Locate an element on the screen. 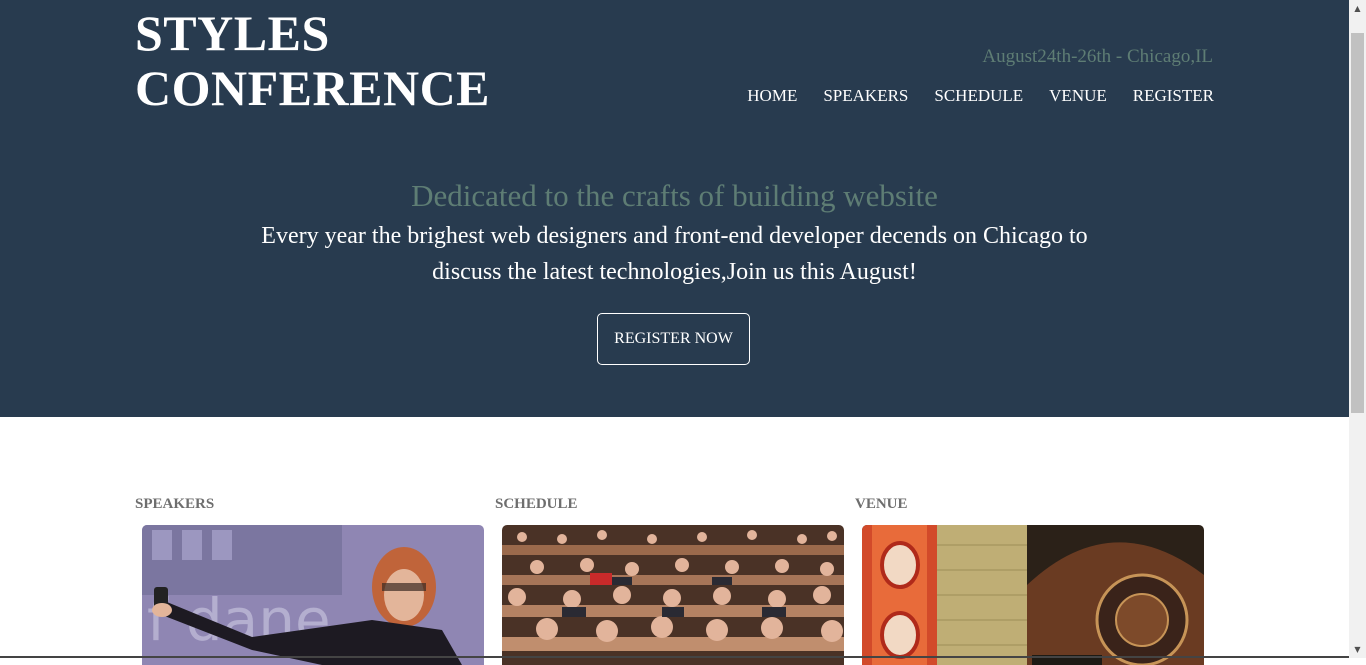  nav-venue: VENUE is located at coordinates (1078, 96).